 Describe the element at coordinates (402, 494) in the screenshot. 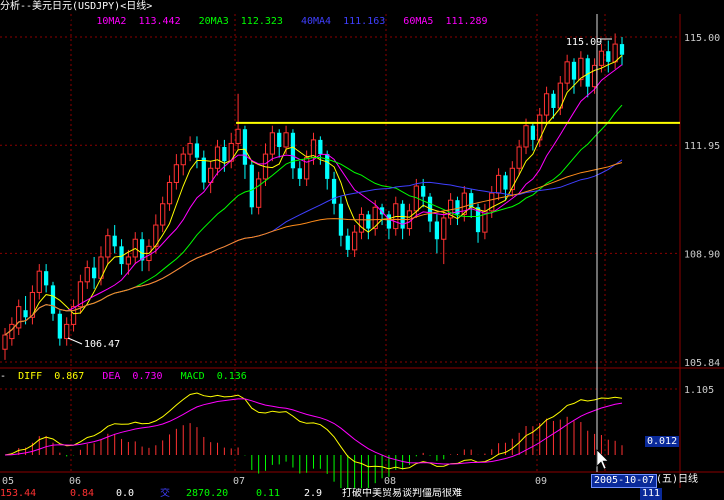

I see `status-news-ticker: 打破中美贸易谈判僵局很难` at that location.